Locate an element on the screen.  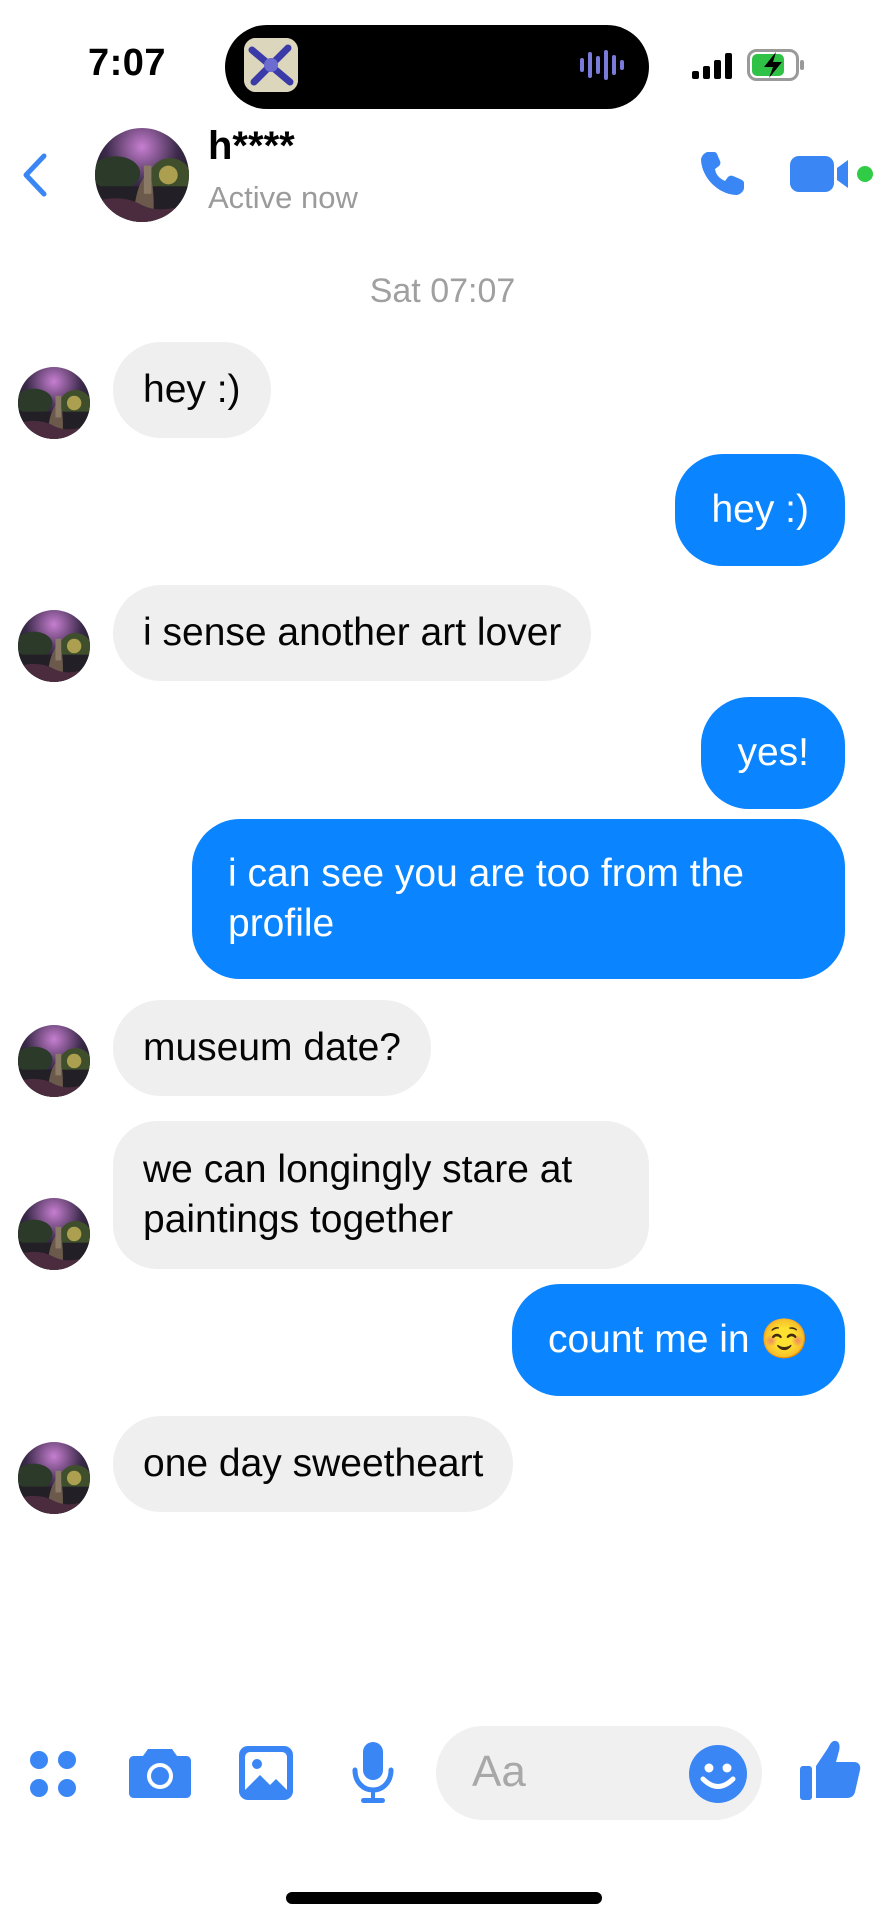
incoming-message: museum date? is located at coordinates (272, 1048).